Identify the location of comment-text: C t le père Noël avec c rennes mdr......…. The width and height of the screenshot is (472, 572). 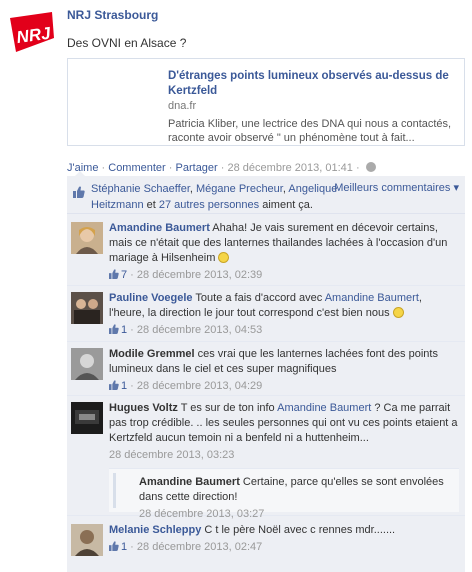
(298, 530).